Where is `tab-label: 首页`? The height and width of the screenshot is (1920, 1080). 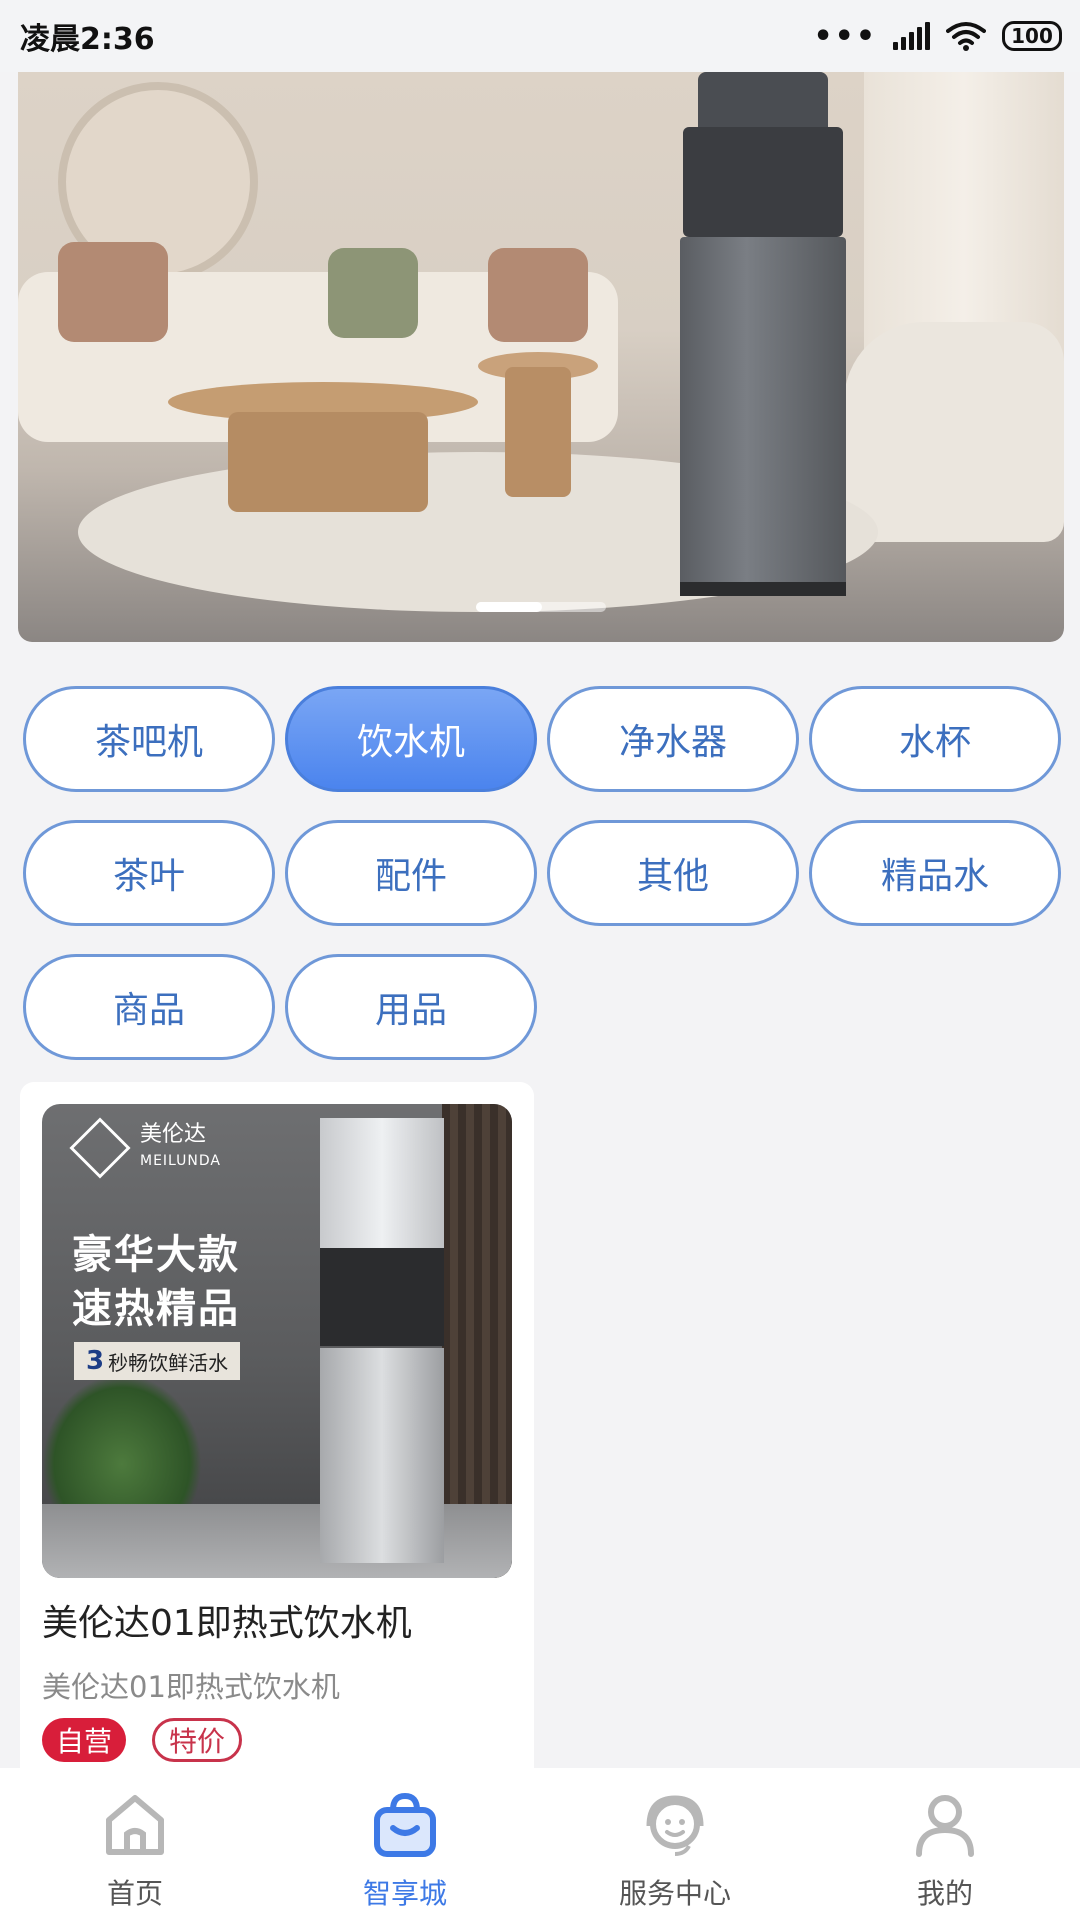
tab-label: 首页 is located at coordinates (134, 1893).